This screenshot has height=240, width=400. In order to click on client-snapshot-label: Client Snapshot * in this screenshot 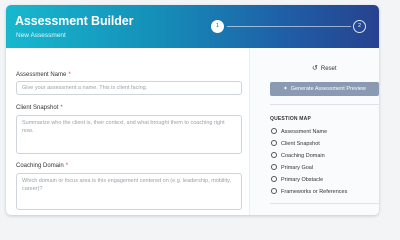, I will do `click(39, 108)`.